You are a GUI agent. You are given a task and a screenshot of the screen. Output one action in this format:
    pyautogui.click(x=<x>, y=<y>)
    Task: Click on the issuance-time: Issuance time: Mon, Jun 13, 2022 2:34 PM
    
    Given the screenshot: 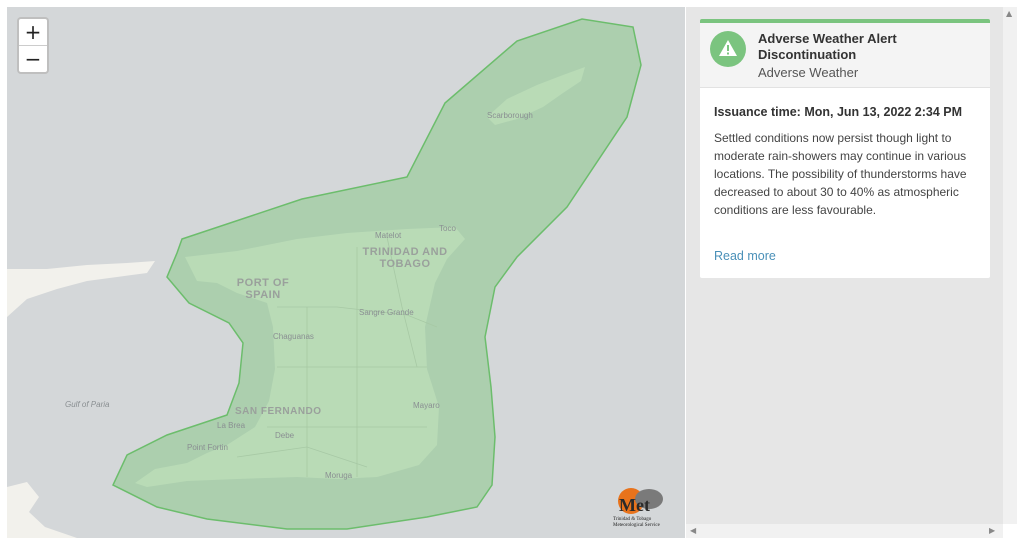 What is the action you would take?
    pyautogui.click(x=838, y=112)
    